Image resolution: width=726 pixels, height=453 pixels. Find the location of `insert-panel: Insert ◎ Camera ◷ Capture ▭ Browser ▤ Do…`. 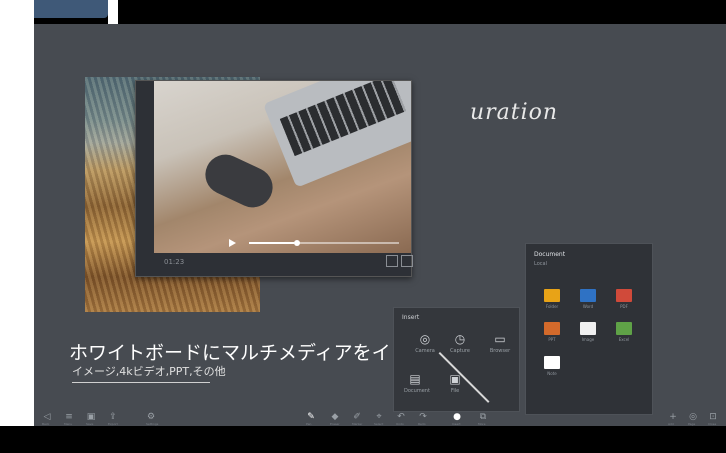

insert-panel: Insert ◎ Camera ◷ Capture ▭ Browser ▤ Do… is located at coordinates (456, 359).